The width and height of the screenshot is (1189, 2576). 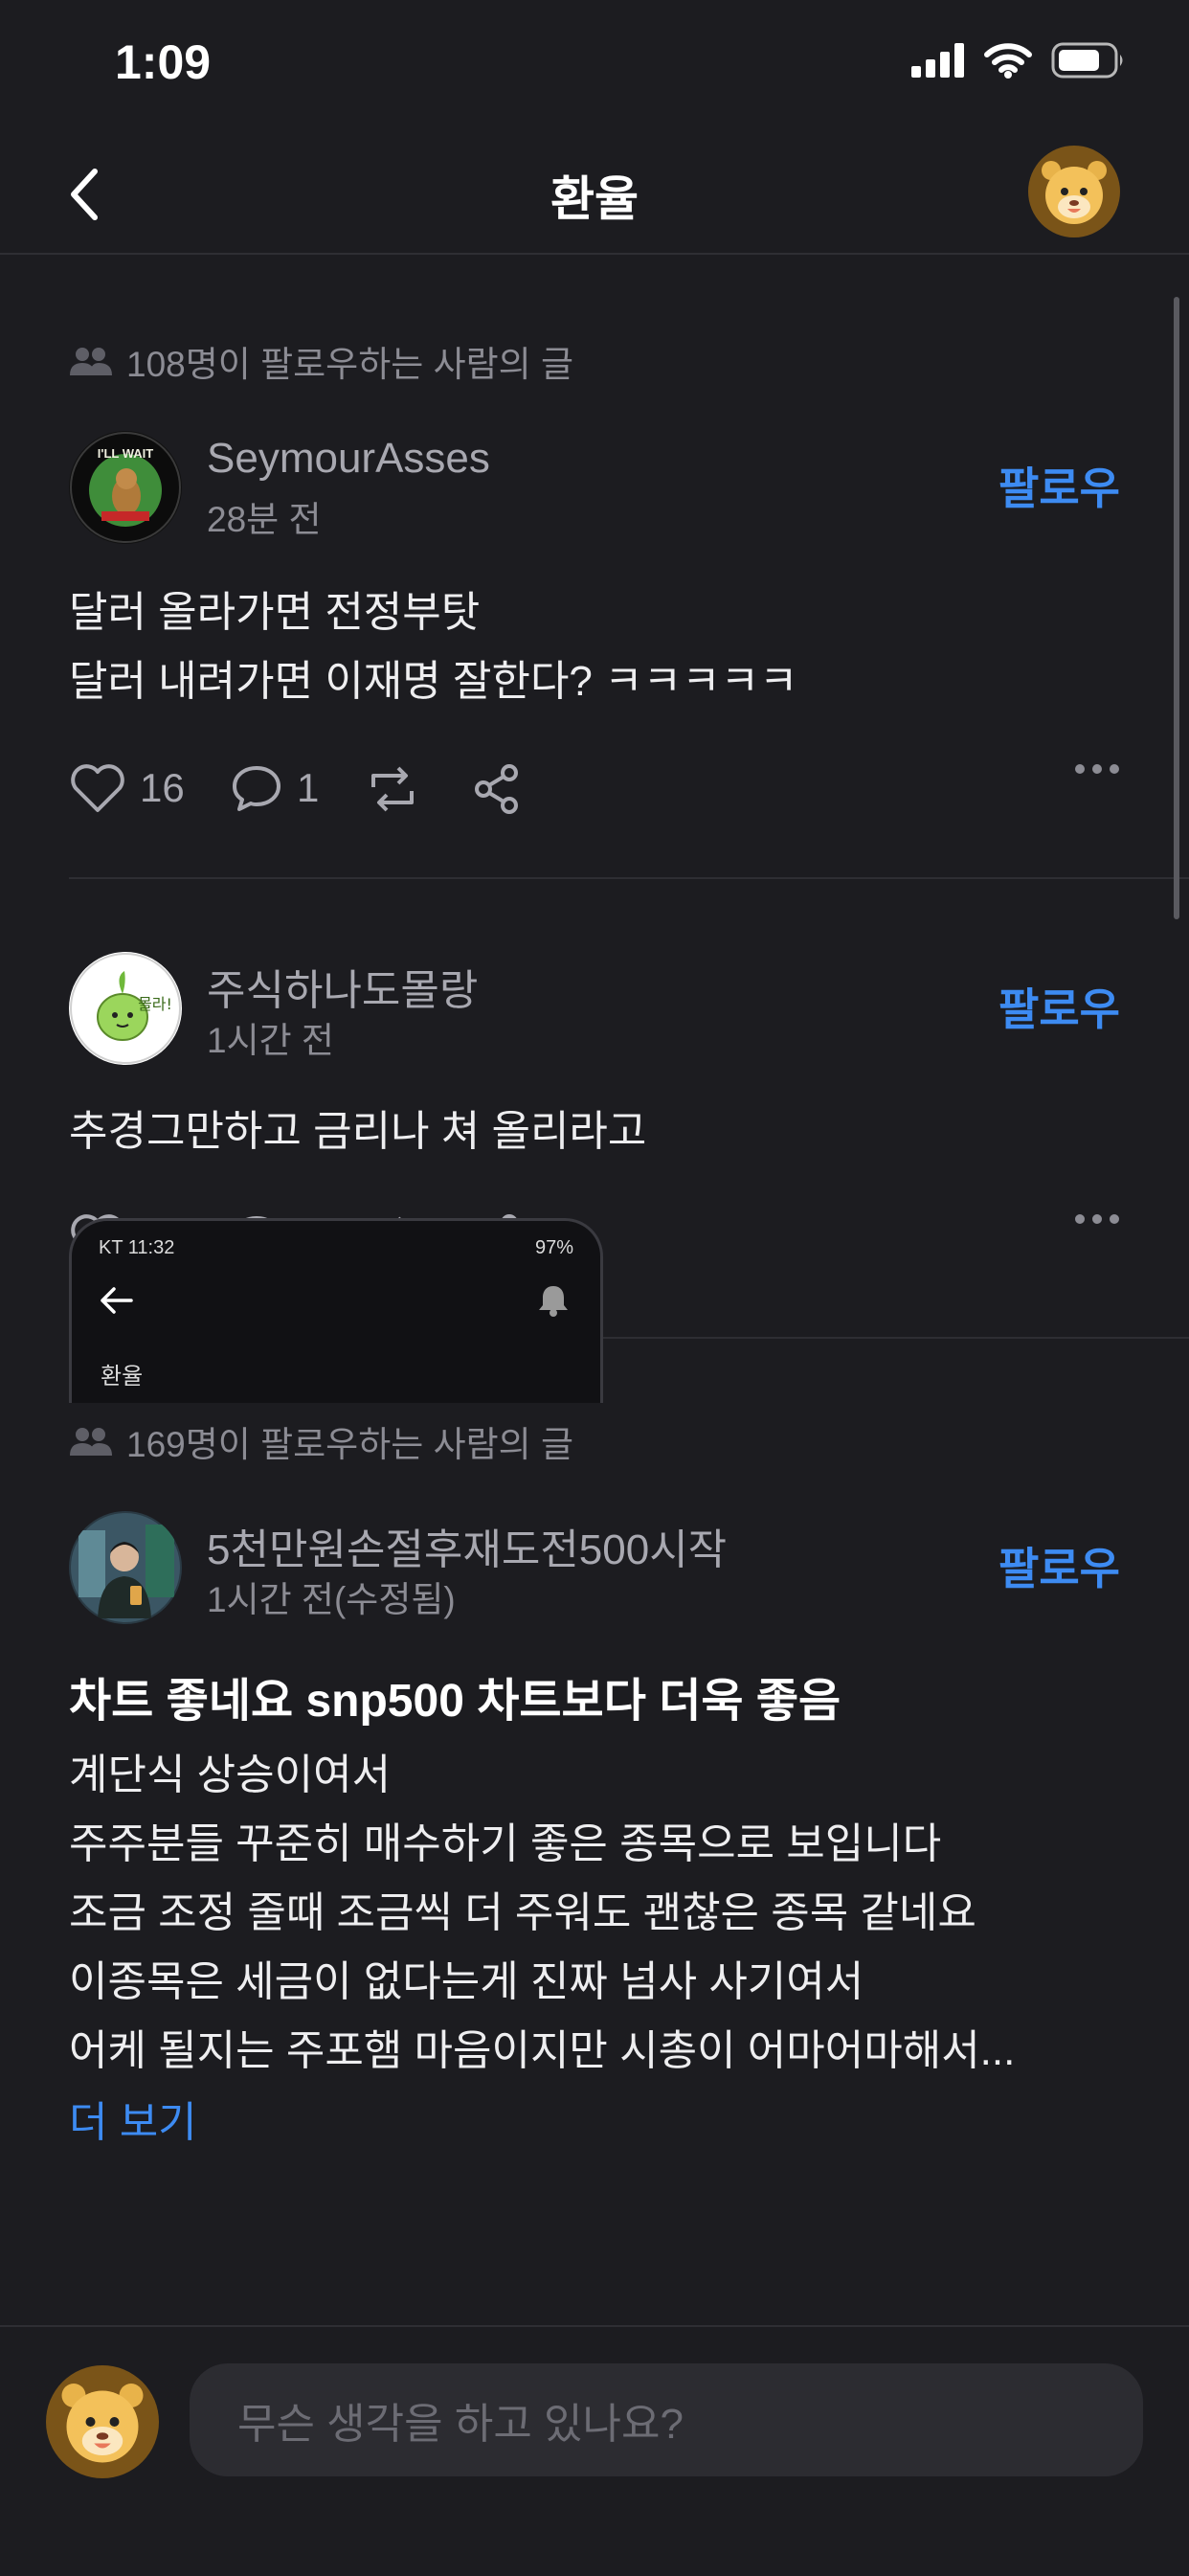 I want to click on repost-icon, so click(x=392, y=789).